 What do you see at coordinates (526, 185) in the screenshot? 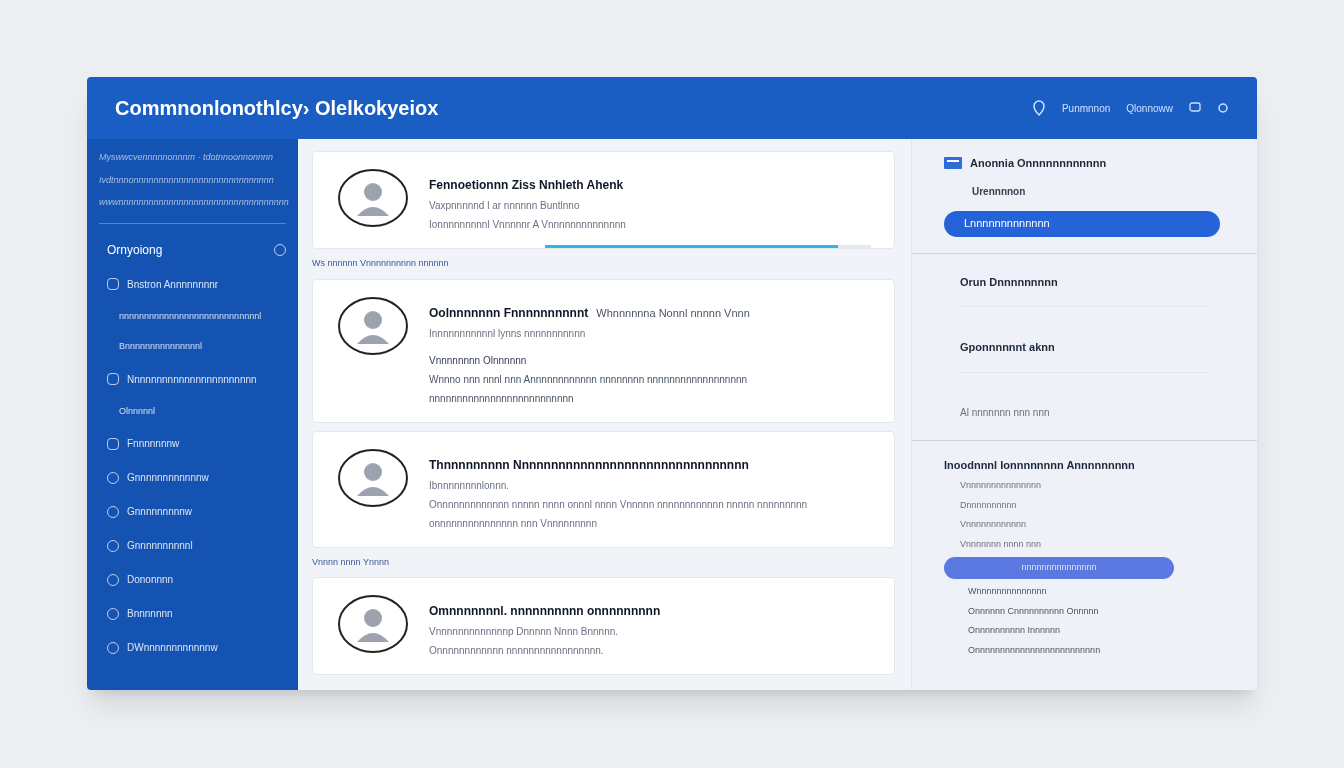
I see `card-title: Fennoetionnn Ziss Nnhleth Ahenk` at bounding box center [526, 185].